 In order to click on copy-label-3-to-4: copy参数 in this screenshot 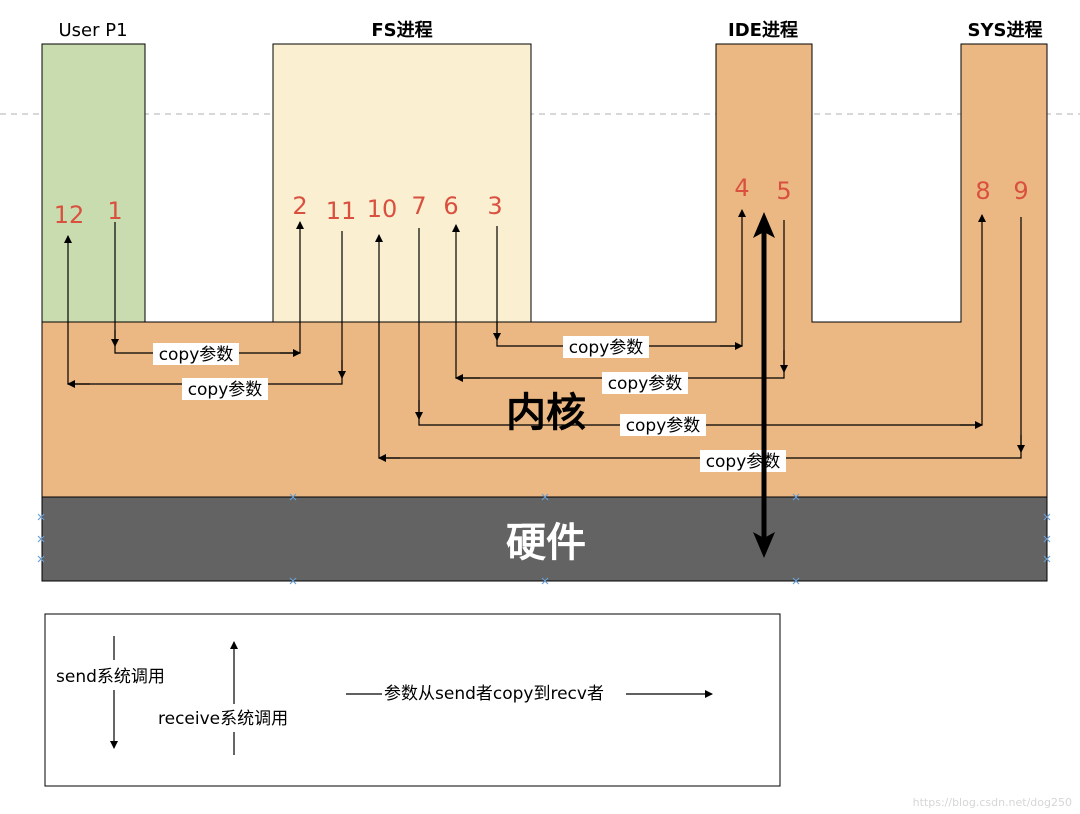, I will do `click(606, 348)`.